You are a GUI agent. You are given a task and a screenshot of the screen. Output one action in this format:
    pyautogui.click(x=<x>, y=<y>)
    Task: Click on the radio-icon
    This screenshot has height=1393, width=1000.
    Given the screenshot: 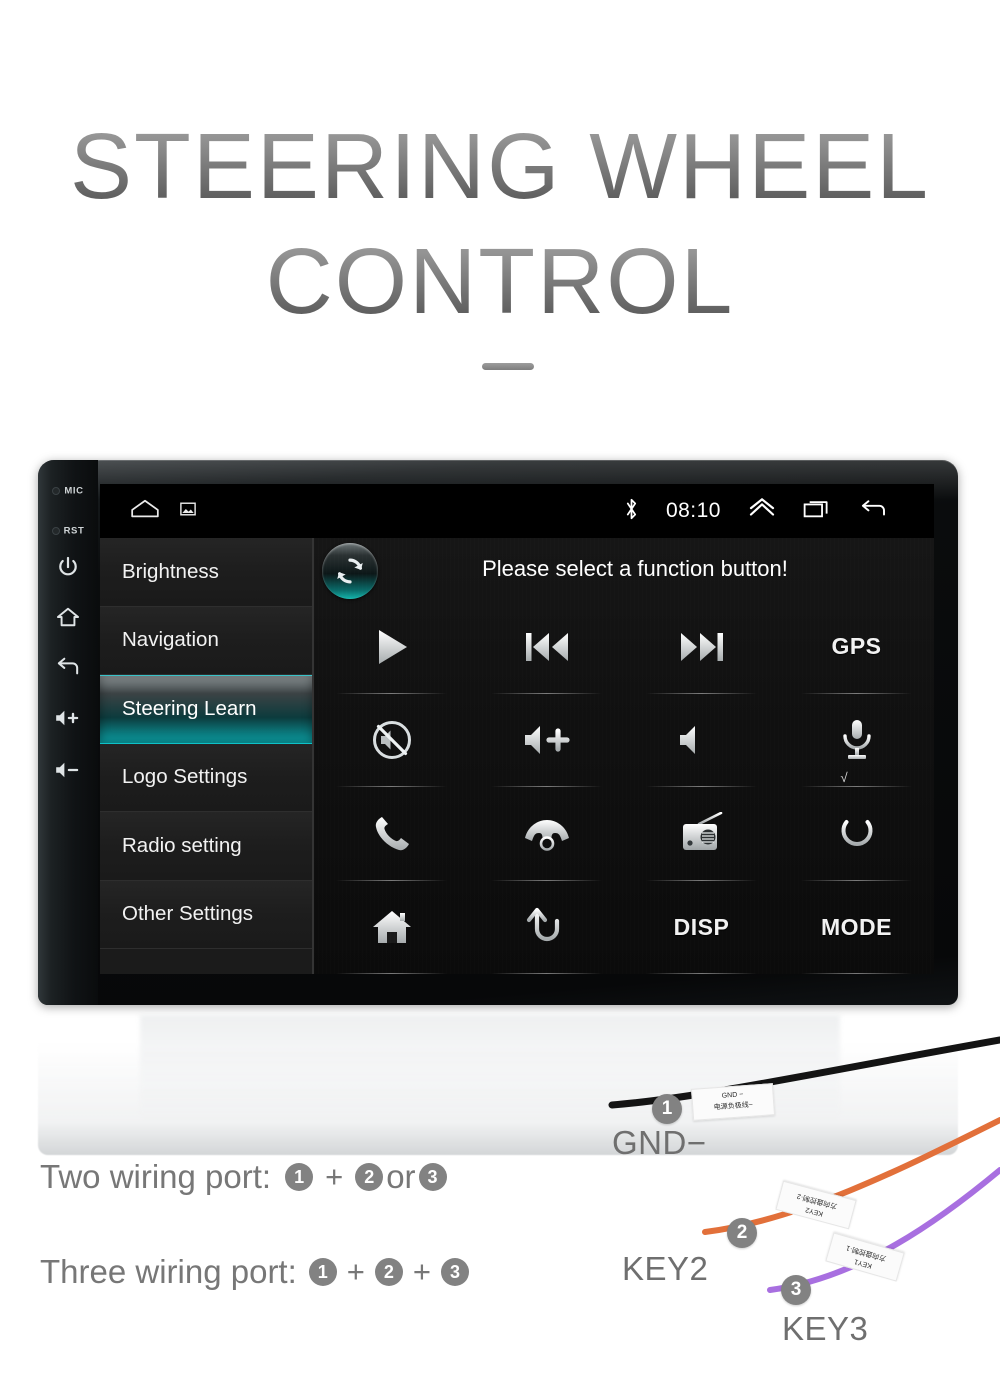 What is the action you would take?
    pyautogui.click(x=702, y=830)
    